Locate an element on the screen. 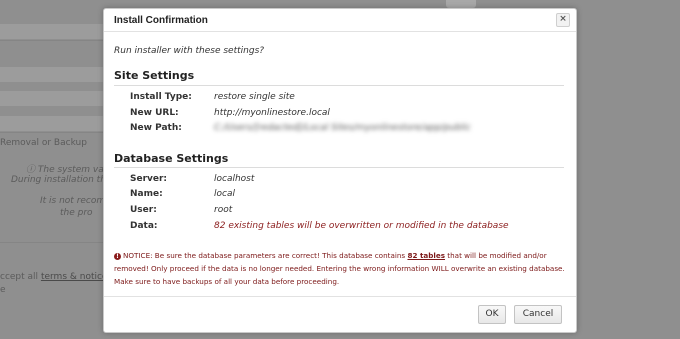  background-hint: ⓘ The system vali is located at coordinates (67, 170).